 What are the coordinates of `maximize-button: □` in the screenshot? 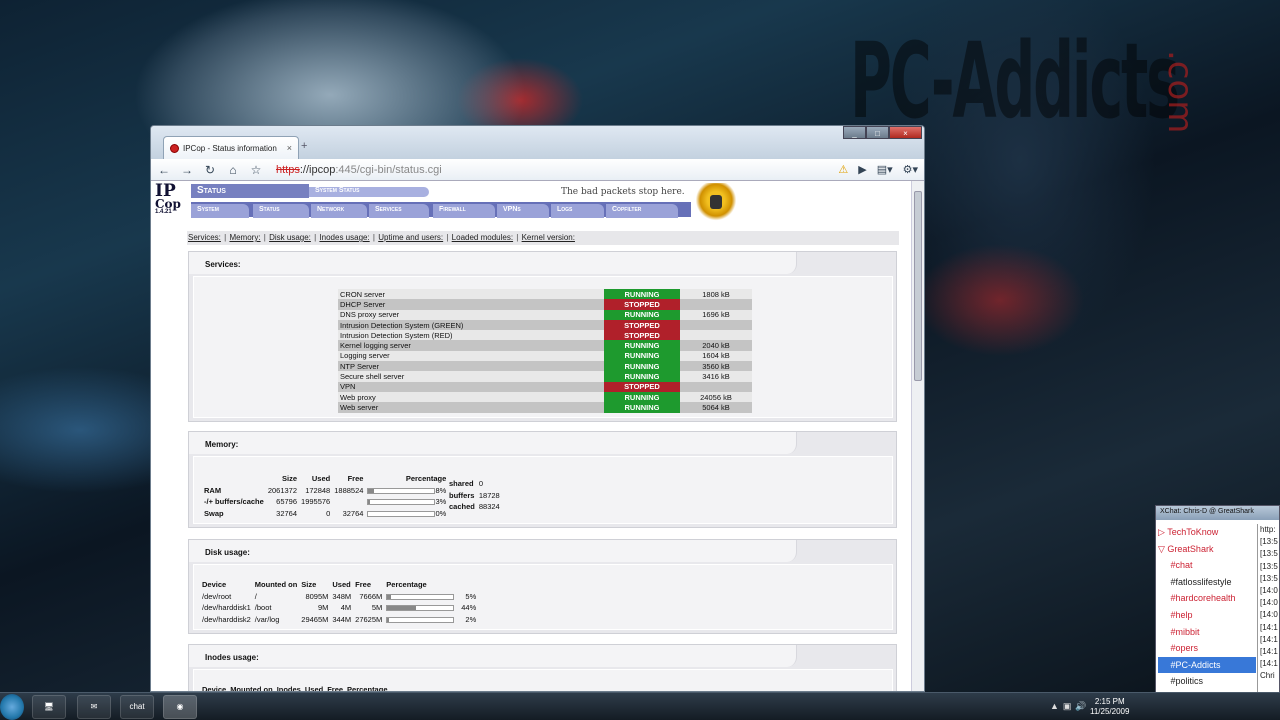 It's located at (877, 132).